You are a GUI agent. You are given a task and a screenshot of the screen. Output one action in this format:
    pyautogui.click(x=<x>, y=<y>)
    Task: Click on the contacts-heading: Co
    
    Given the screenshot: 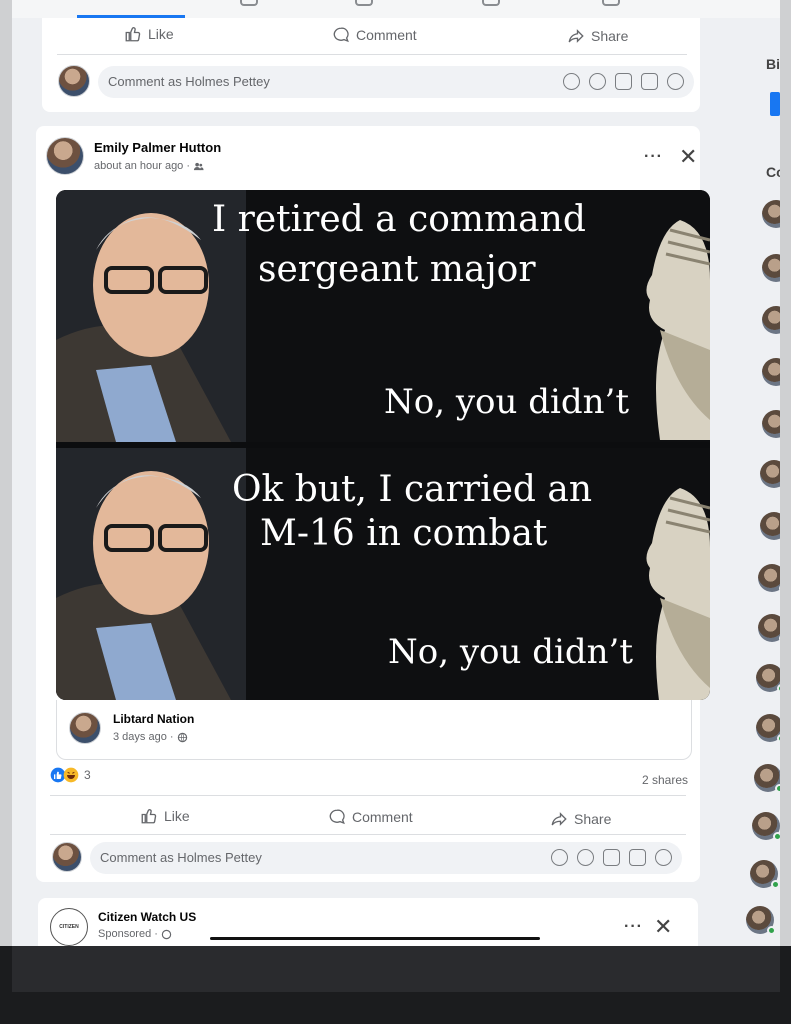 What is the action you would take?
    pyautogui.click(x=773, y=172)
    